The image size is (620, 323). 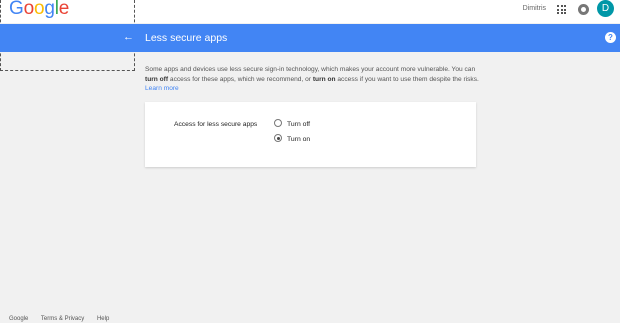 What do you see at coordinates (128, 37) in the screenshot?
I see `arrow-left-icon: ←` at bounding box center [128, 37].